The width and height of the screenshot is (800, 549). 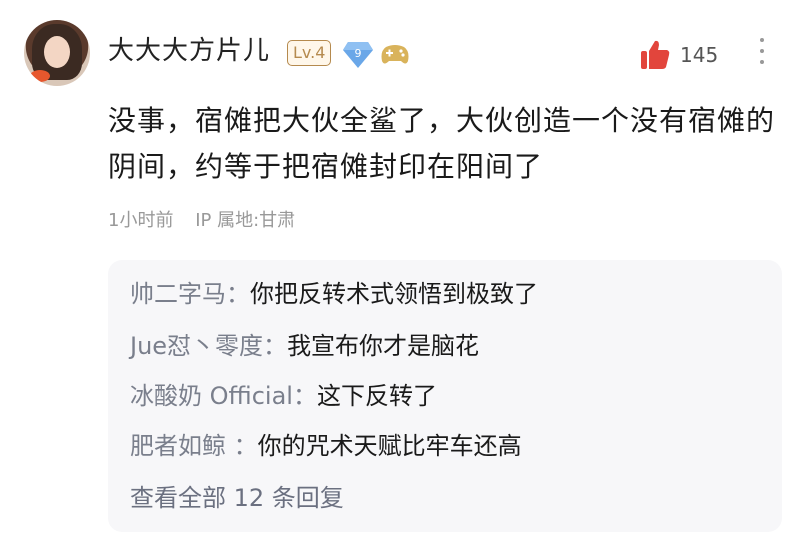 What do you see at coordinates (383, 346) in the screenshot?
I see `reply-text: 我宣布你才是脑花` at bounding box center [383, 346].